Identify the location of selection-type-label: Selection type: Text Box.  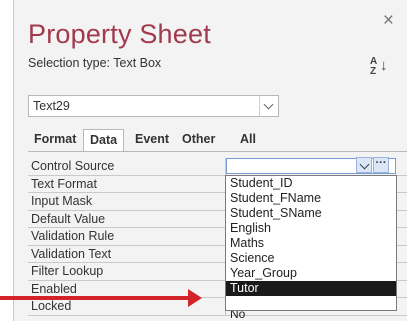
(95, 63).